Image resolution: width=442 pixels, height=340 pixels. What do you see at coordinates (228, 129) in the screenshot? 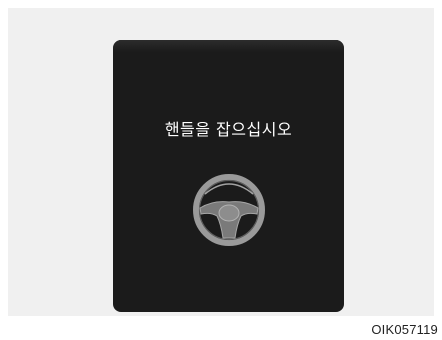
I see `hands-on-wheel-warning-text: 핸들을 잡으십시오` at bounding box center [228, 129].